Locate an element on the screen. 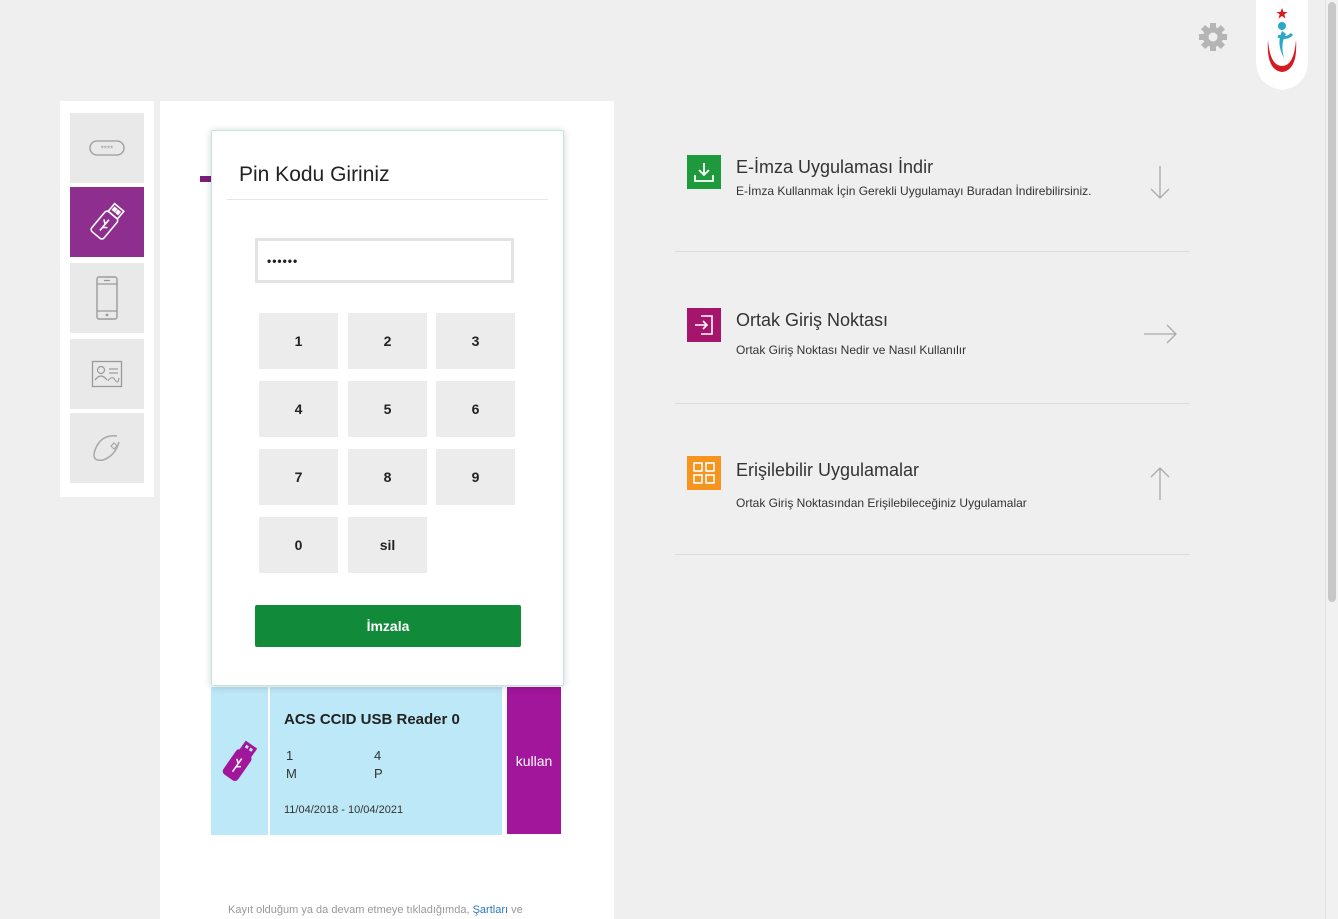  reader-detail: M is located at coordinates (291, 773).